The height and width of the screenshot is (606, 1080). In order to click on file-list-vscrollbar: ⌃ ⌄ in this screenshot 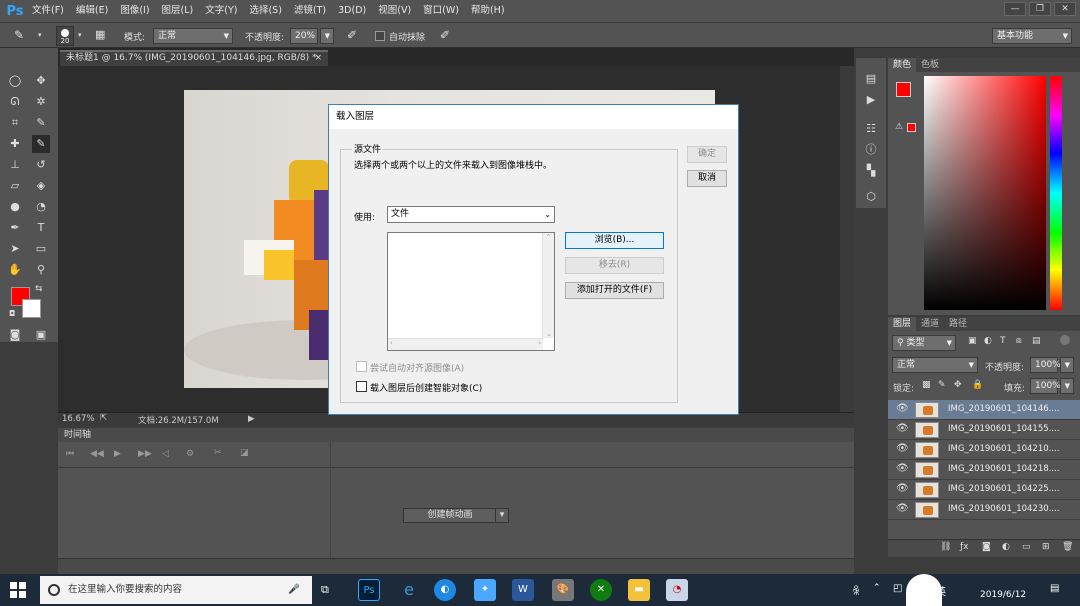, I will do `click(548, 285)`.